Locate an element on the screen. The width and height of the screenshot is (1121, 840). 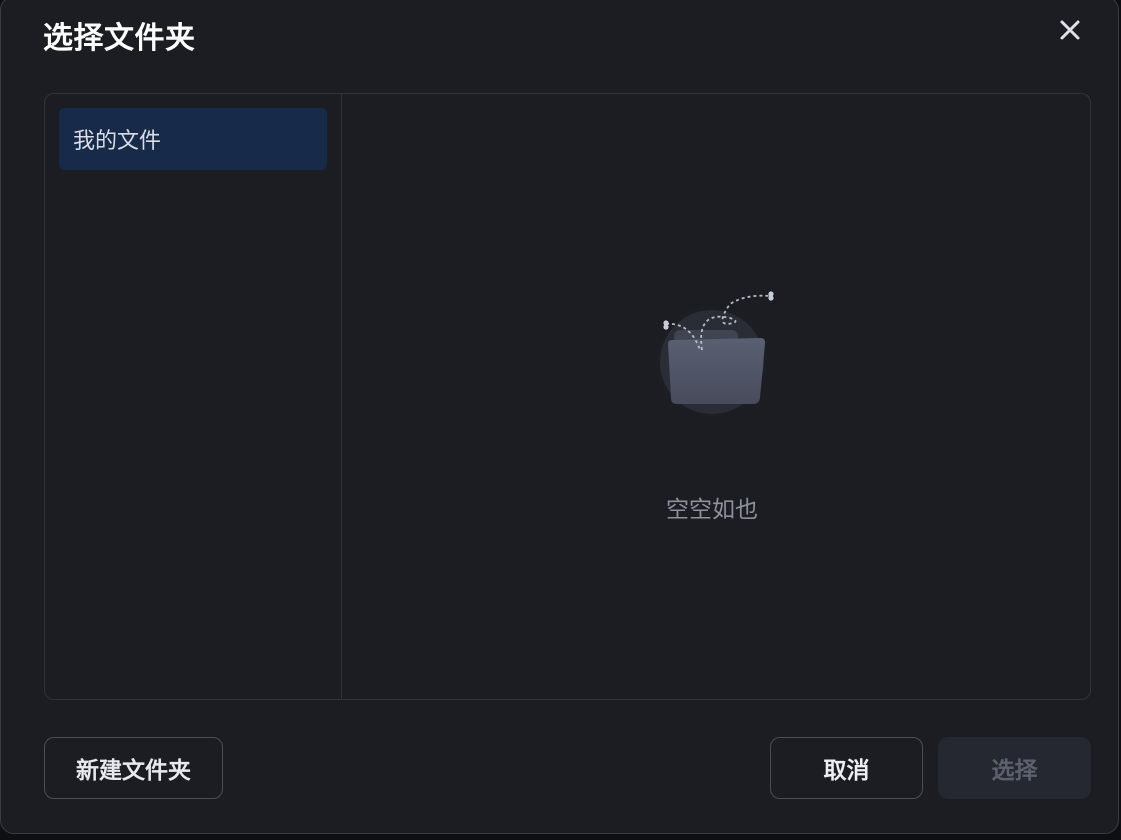
cancel-button: 取消 is located at coordinates (846, 768).